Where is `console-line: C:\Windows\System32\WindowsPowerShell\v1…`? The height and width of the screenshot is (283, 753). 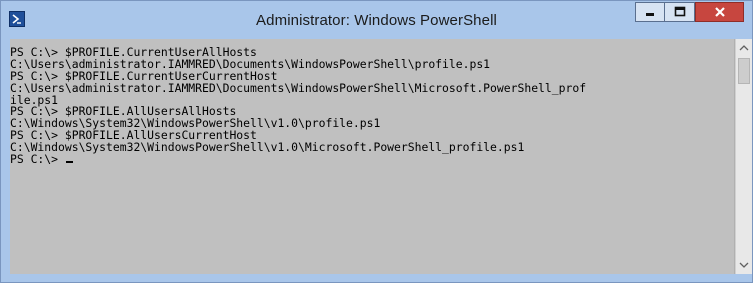 console-line: C:\Windows\System32\WindowsPowerShell\v1… is located at coordinates (267, 147).